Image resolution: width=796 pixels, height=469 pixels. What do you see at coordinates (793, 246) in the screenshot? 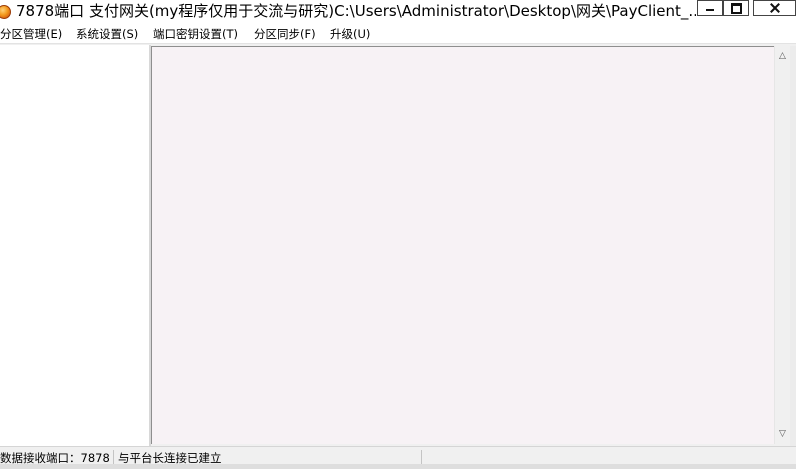
I see `window-right-edge` at bounding box center [793, 246].